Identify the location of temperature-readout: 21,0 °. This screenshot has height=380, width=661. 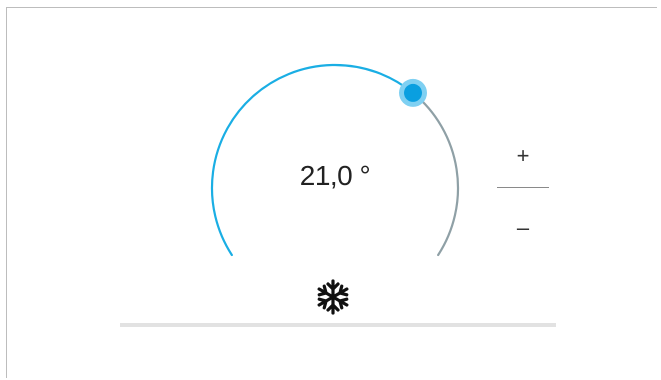
(335, 175).